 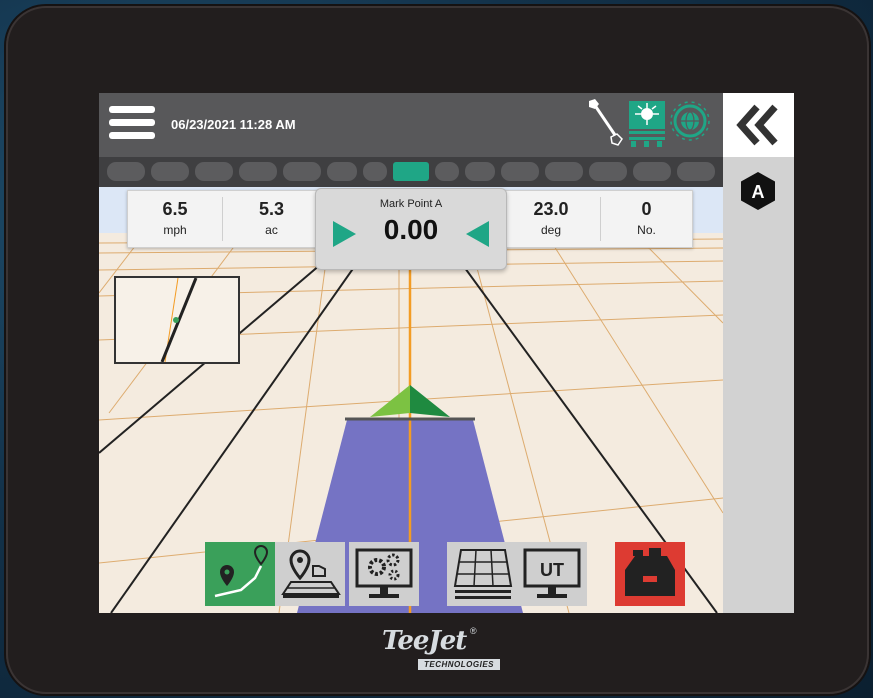 I want to click on heading-readout: 23.0 deg, so click(x=551, y=219).